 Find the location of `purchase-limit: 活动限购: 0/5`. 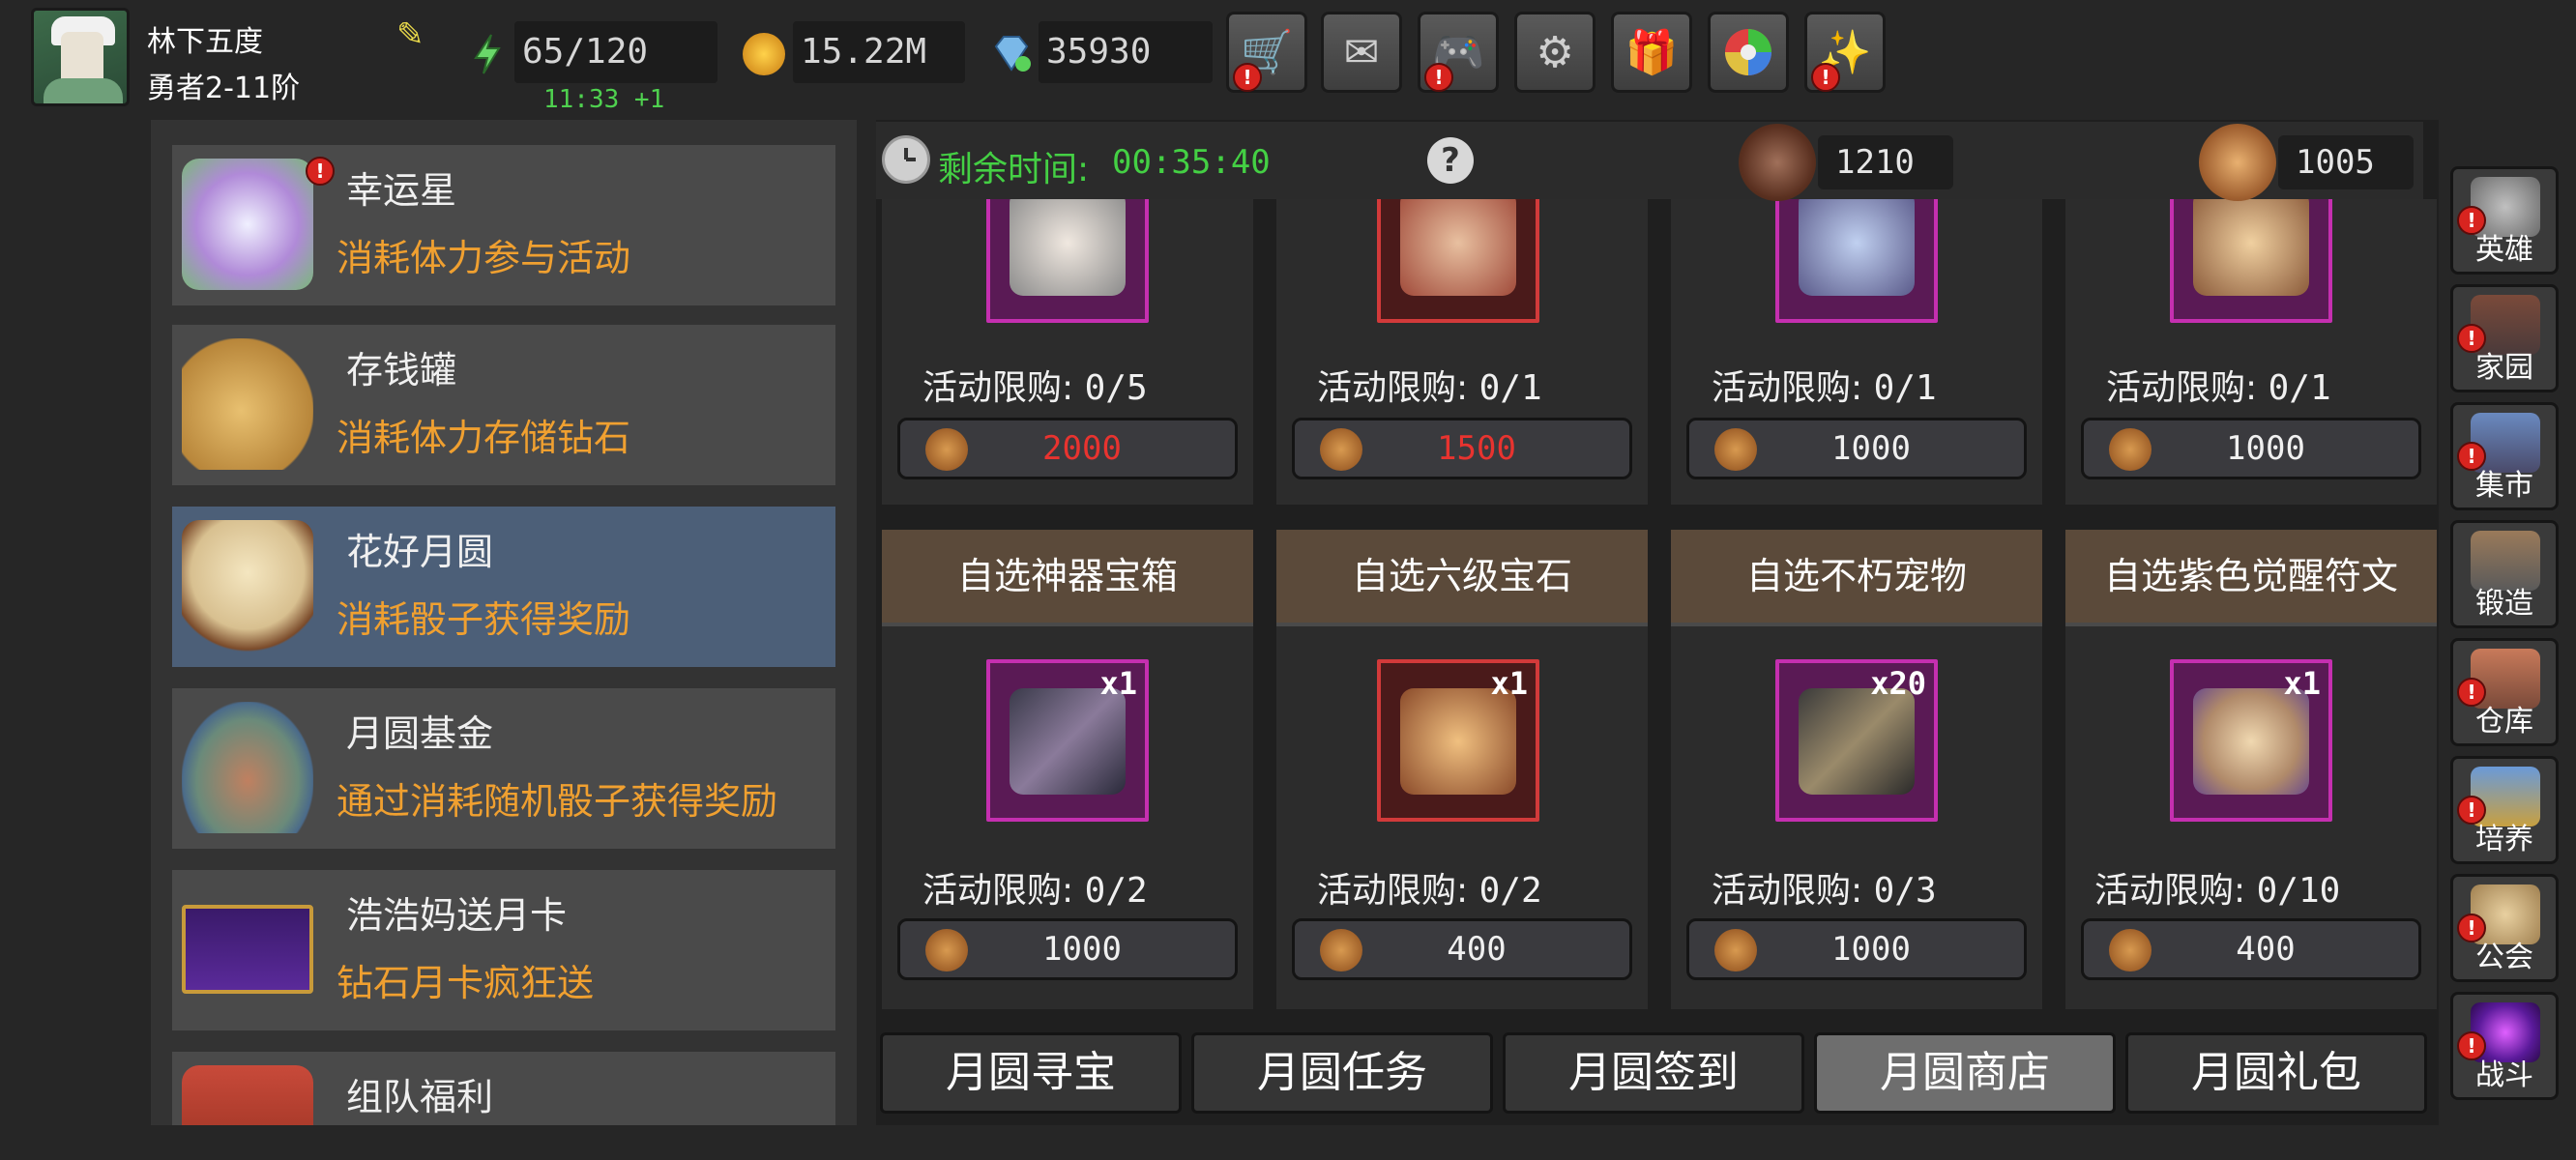

purchase-limit: 活动限购: 0/5 is located at coordinates (1035, 388).